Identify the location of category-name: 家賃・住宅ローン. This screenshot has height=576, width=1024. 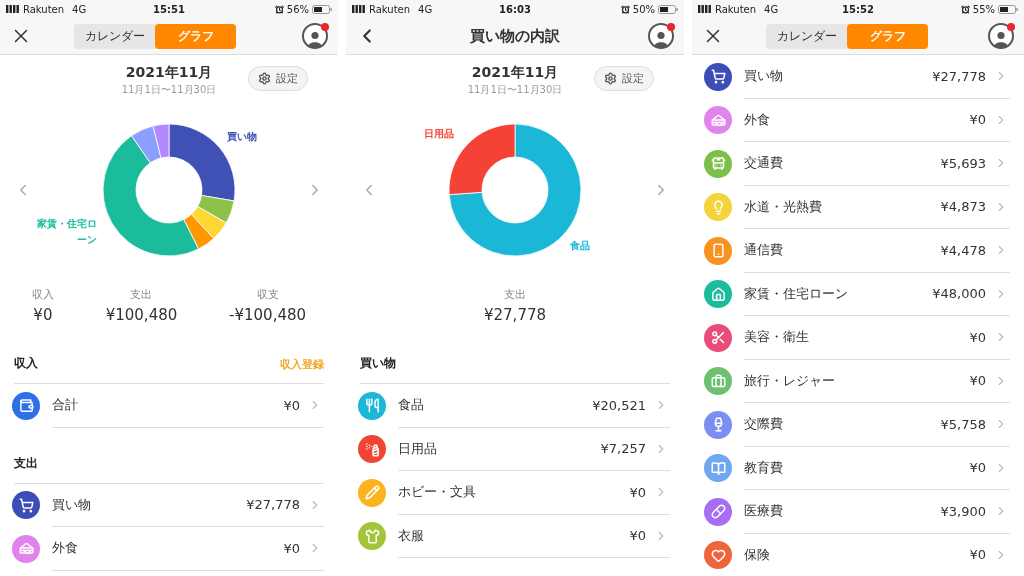
(796, 293).